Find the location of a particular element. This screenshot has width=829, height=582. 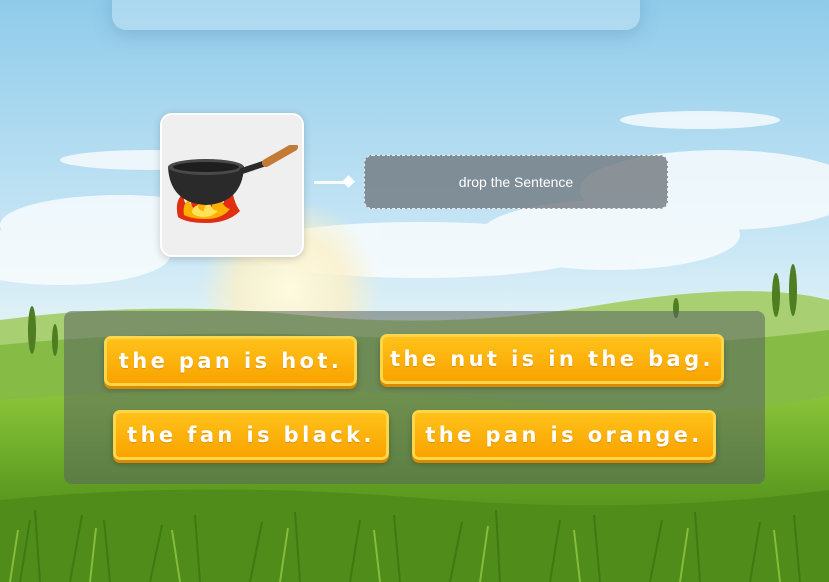

picture-card is located at coordinates (232, 185).